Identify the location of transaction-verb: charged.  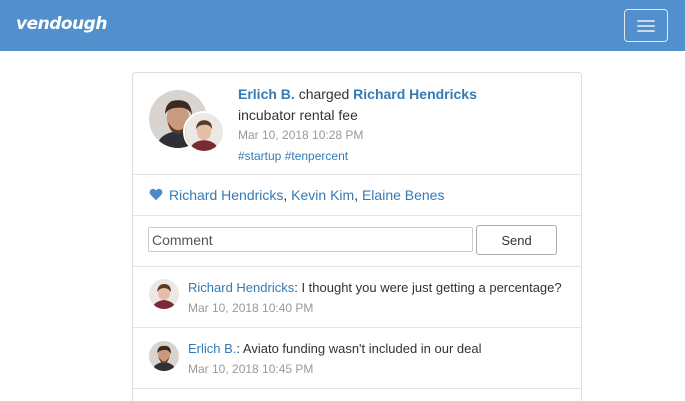
(324, 94).